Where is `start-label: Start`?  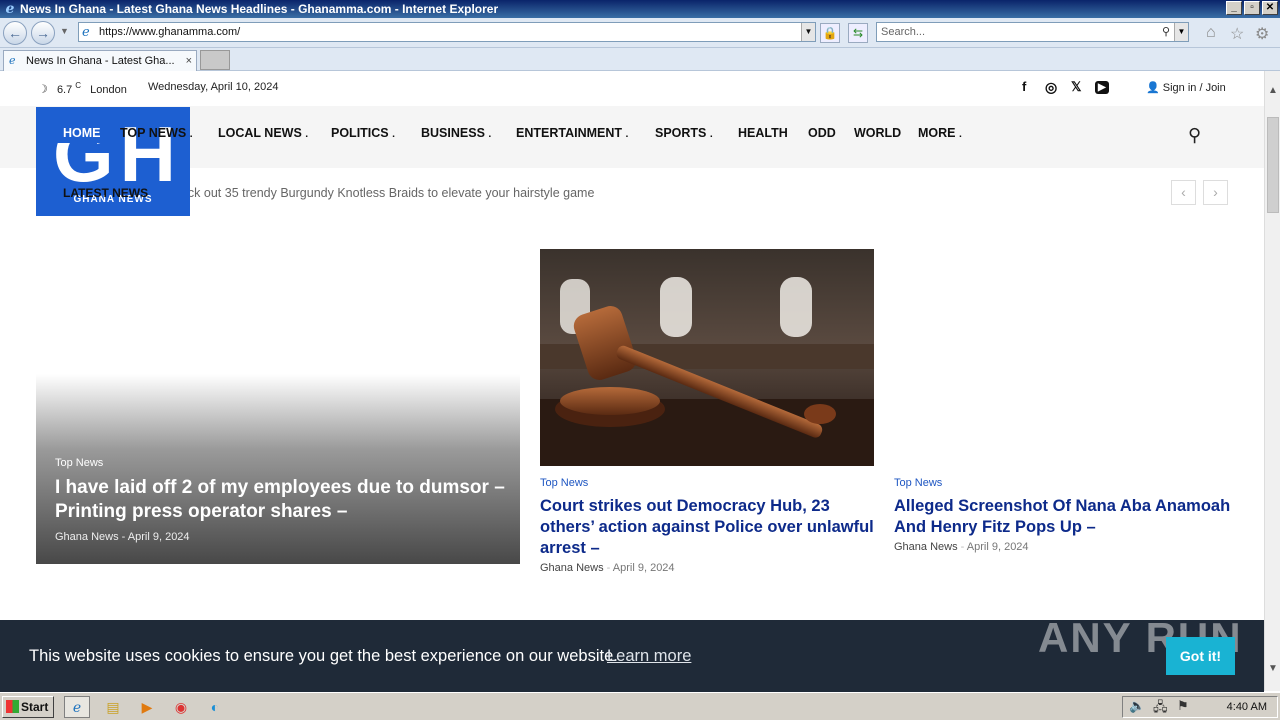
start-label: Start is located at coordinates (35, 707).